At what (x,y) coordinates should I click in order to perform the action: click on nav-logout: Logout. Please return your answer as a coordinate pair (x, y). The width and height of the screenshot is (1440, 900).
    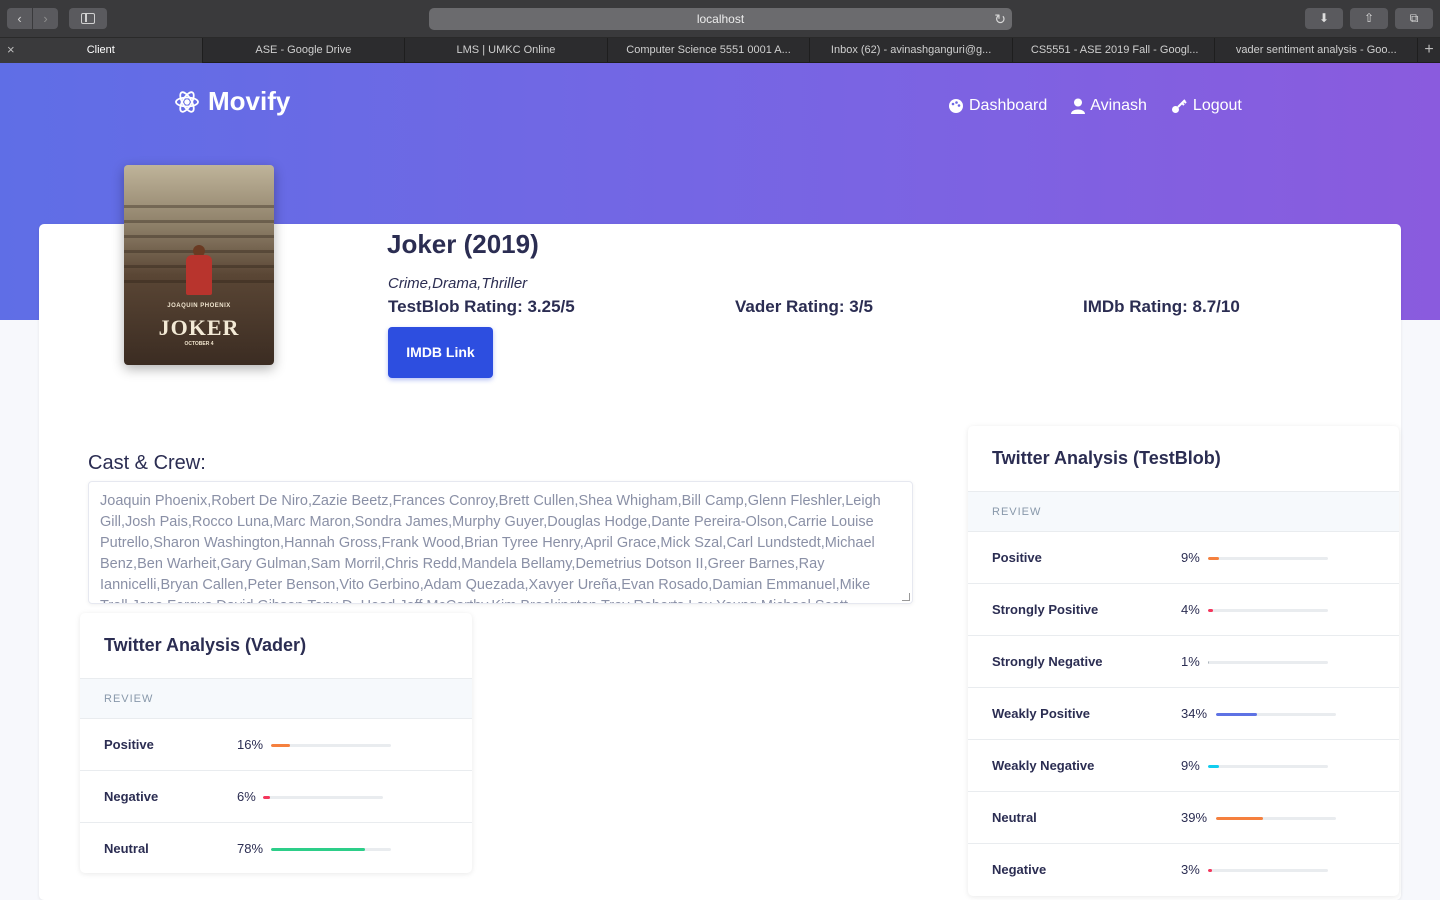
    Looking at the image, I should click on (1206, 106).